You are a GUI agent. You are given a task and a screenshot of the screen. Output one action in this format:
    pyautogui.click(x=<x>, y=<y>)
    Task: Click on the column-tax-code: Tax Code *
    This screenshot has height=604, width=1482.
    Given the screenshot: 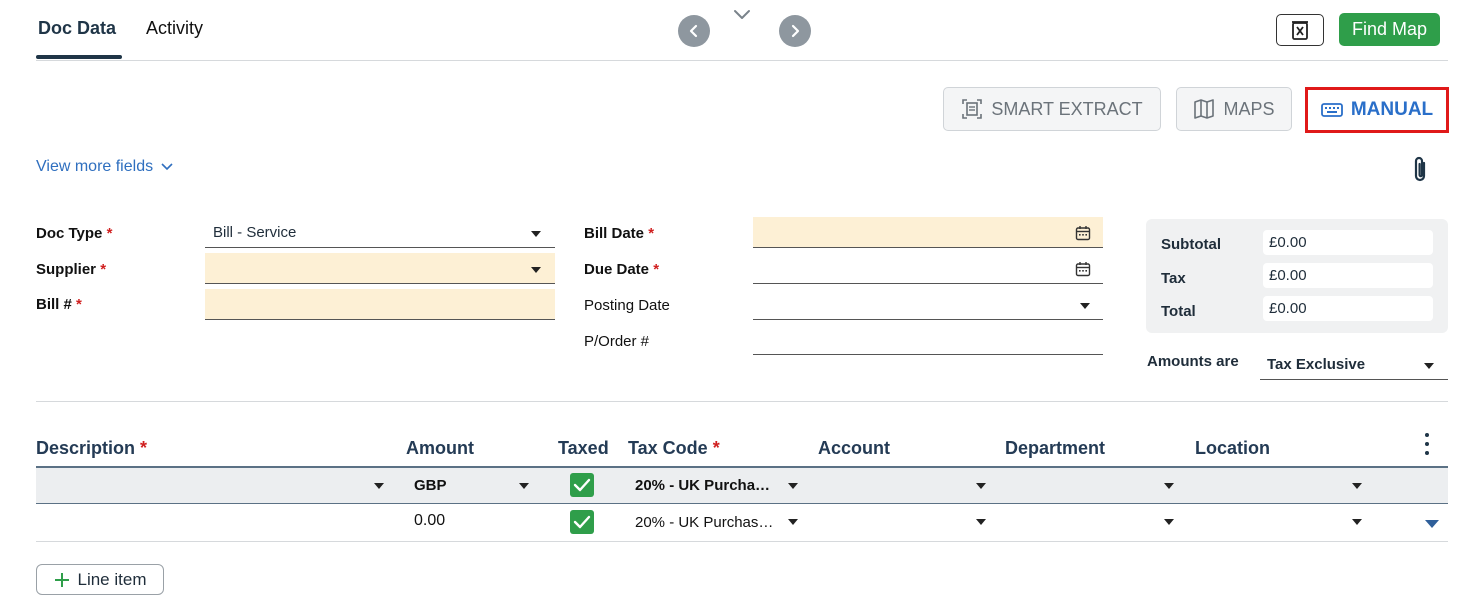 What is the action you would take?
    pyautogui.click(x=674, y=448)
    